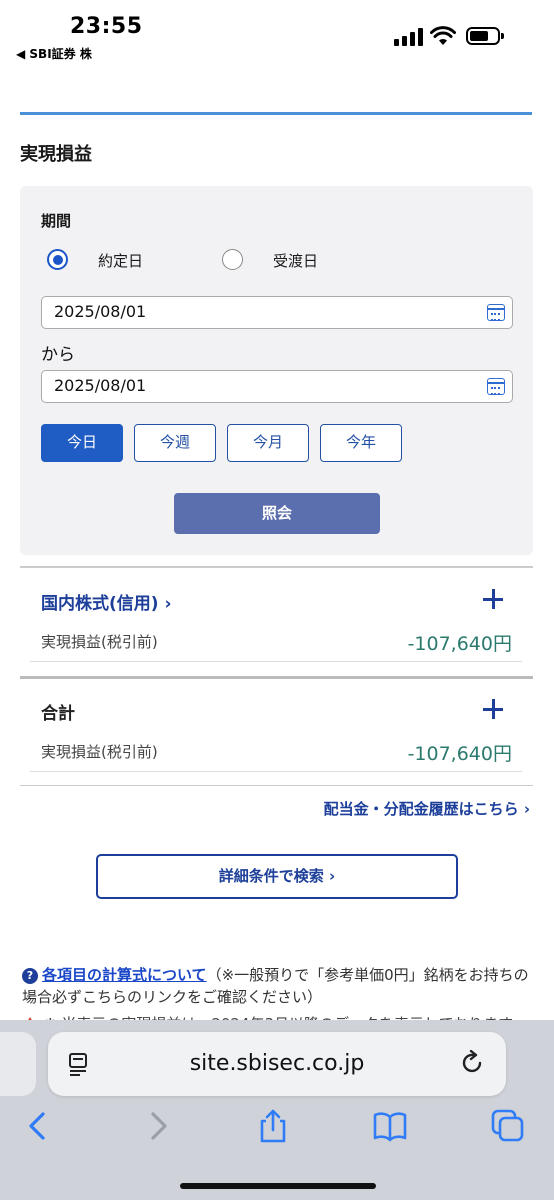 Image resolution: width=554 pixels, height=1200 pixels. I want to click on bookmarks-icon, so click(390, 1126).